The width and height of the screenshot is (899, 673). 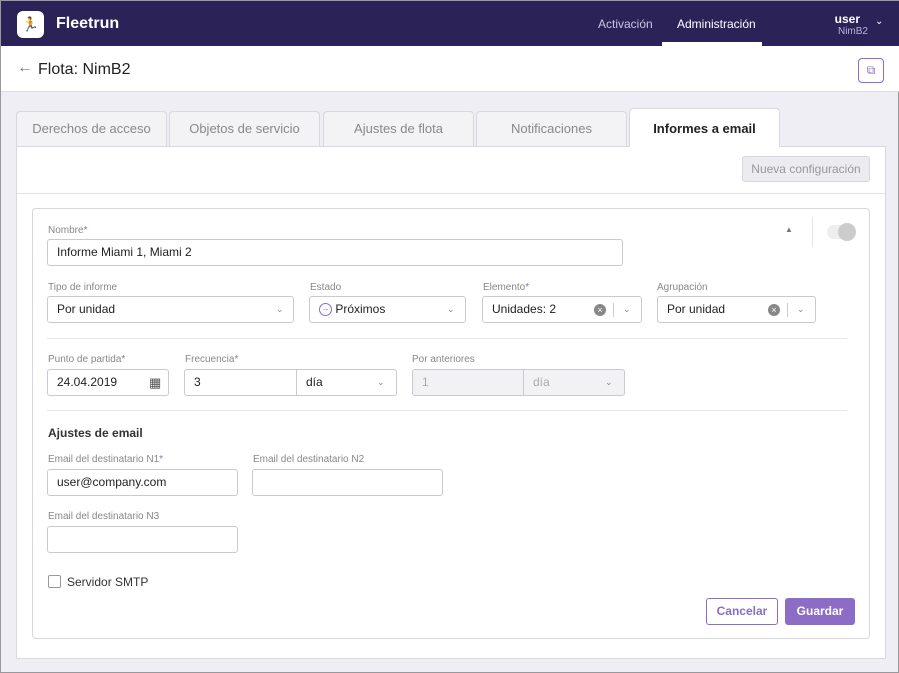 I want to click on grouping-label: Agrupación, so click(x=682, y=287).